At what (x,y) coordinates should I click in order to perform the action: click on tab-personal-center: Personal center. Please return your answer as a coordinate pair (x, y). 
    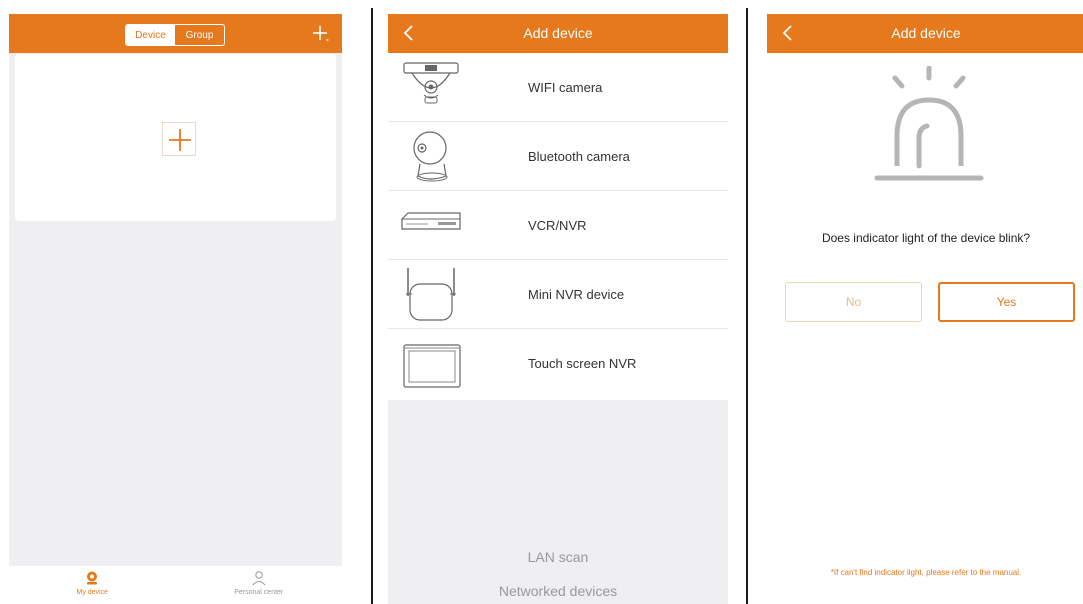
    Looking at the image, I should click on (259, 585).